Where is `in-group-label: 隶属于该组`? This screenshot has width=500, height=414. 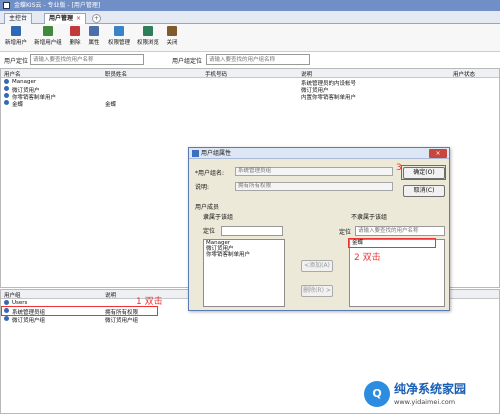 in-group-label: 隶属于该组 is located at coordinates (218, 217).